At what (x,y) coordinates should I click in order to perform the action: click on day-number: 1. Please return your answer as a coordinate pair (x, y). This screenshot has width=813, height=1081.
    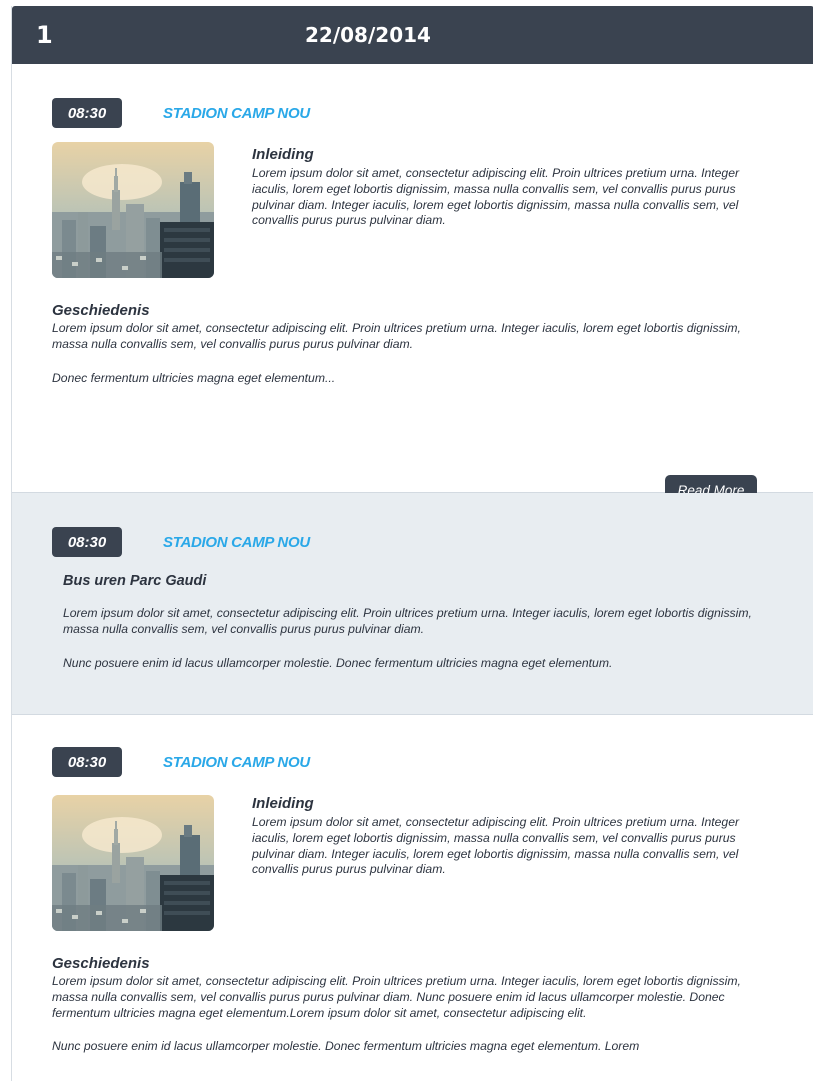
    Looking at the image, I should click on (44, 35).